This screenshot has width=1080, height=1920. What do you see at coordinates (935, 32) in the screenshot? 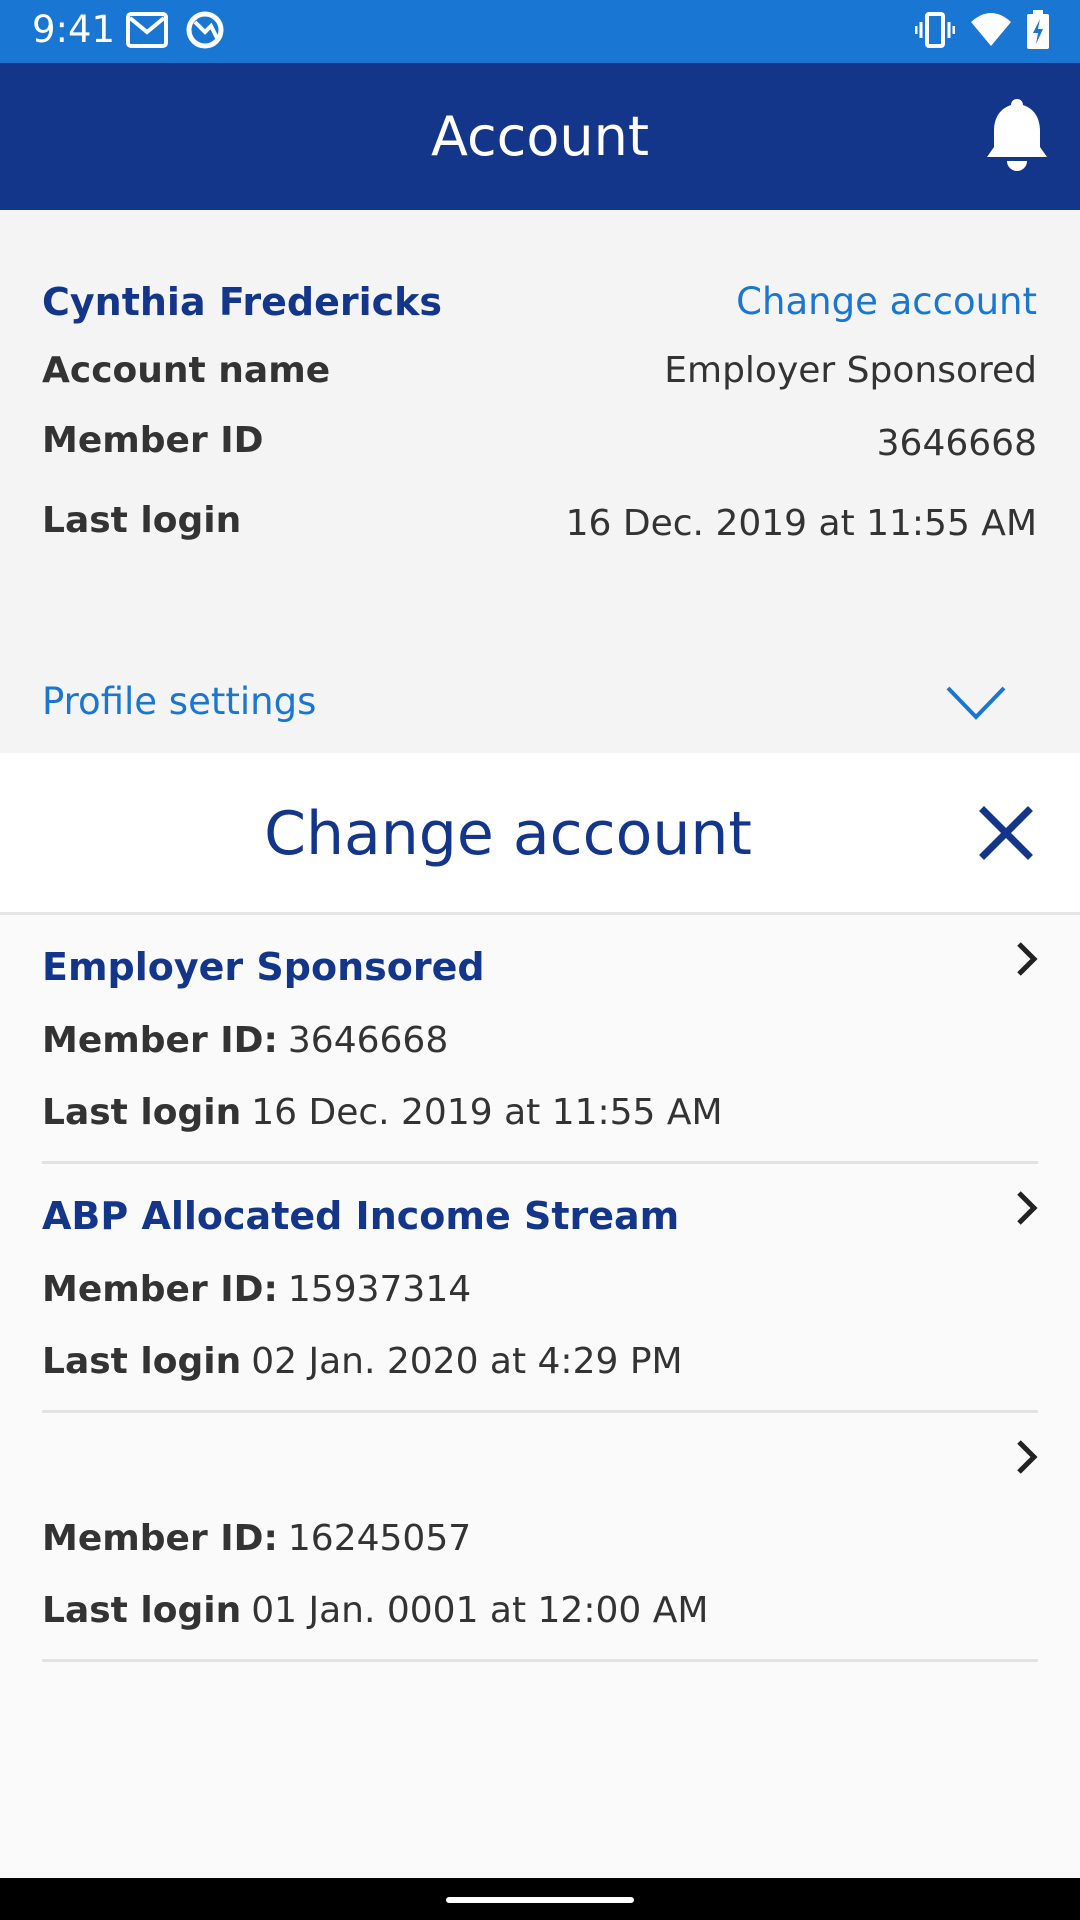
I see `vibrate-icon` at bounding box center [935, 32].